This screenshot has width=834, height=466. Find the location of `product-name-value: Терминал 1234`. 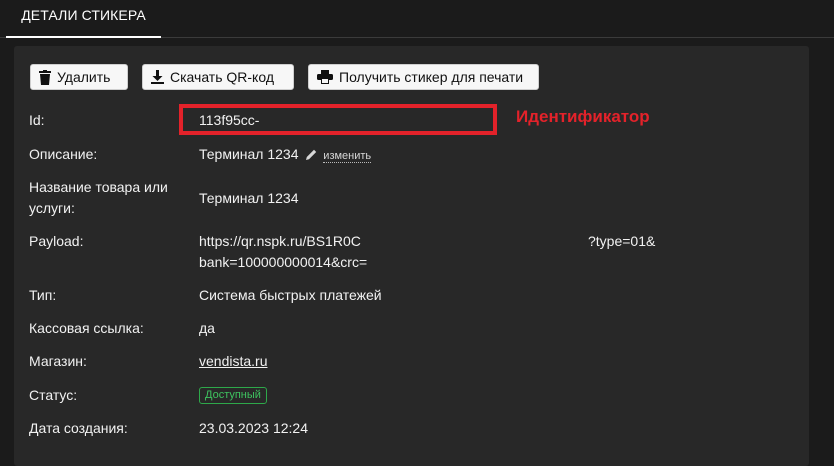

product-name-value: Терминал 1234 is located at coordinates (249, 198).